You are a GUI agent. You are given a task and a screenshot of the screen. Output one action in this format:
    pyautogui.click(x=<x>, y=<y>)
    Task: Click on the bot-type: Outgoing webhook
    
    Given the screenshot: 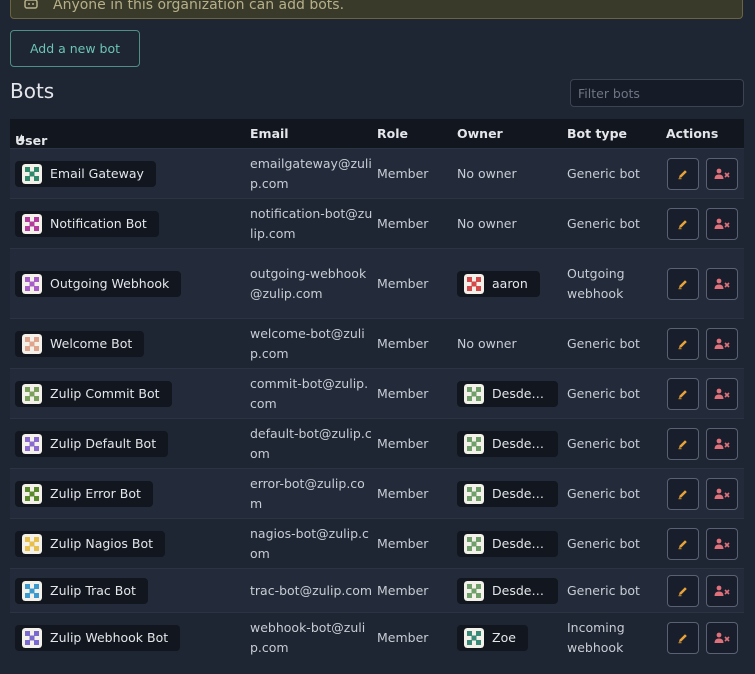 What is the action you would take?
    pyautogui.click(x=596, y=283)
    